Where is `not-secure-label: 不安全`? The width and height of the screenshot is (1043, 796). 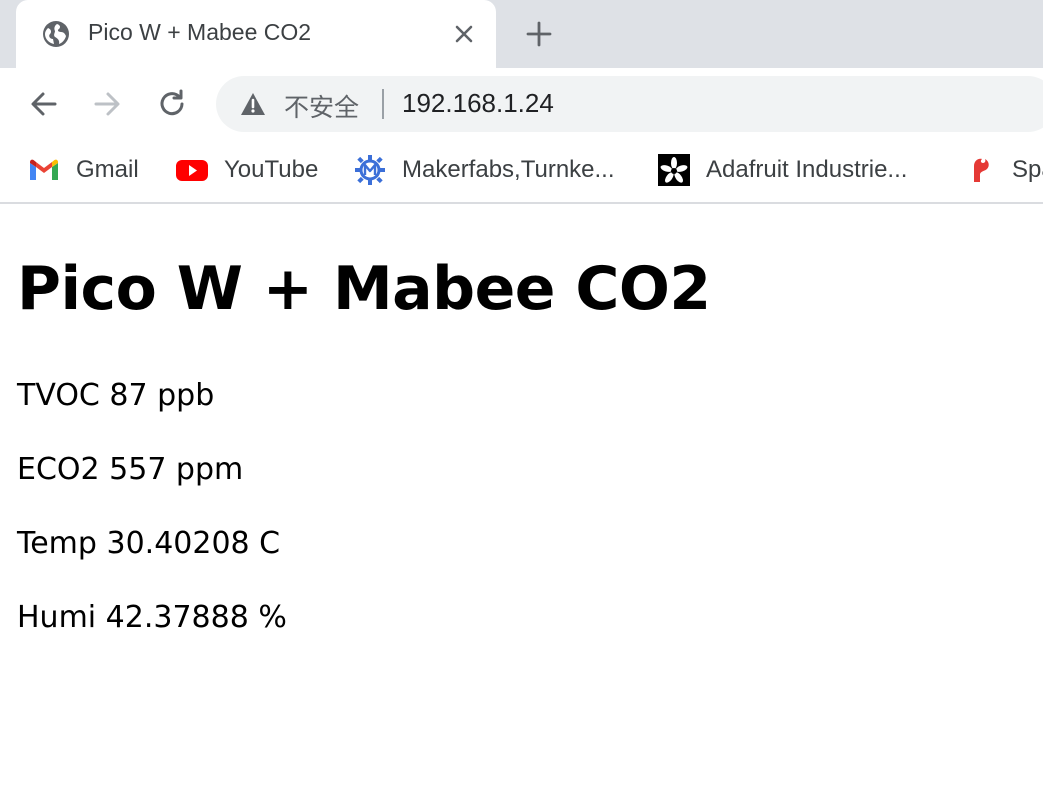 not-secure-label: 不安全 is located at coordinates (321, 106).